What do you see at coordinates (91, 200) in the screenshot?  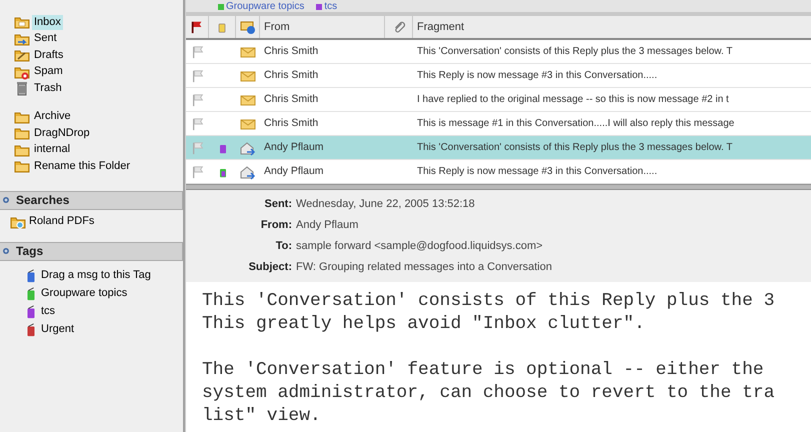 I see `section-header: Searches` at bounding box center [91, 200].